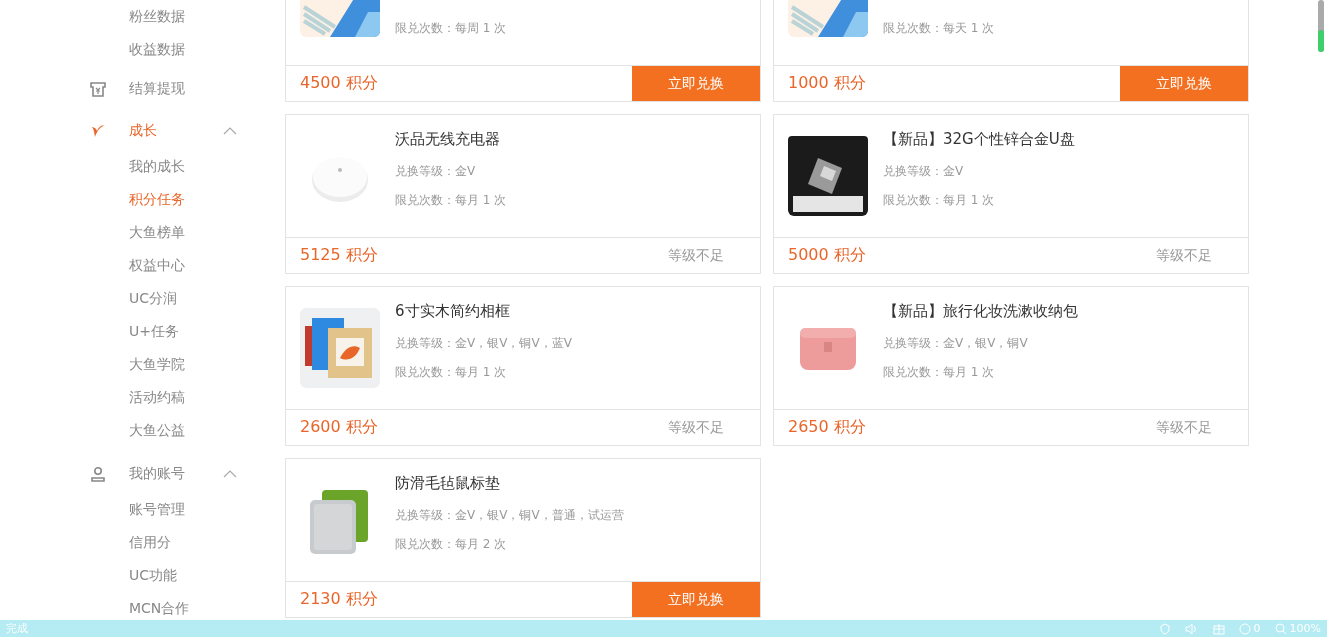  I want to click on sidebar-item: 活动约稿, so click(157, 397).